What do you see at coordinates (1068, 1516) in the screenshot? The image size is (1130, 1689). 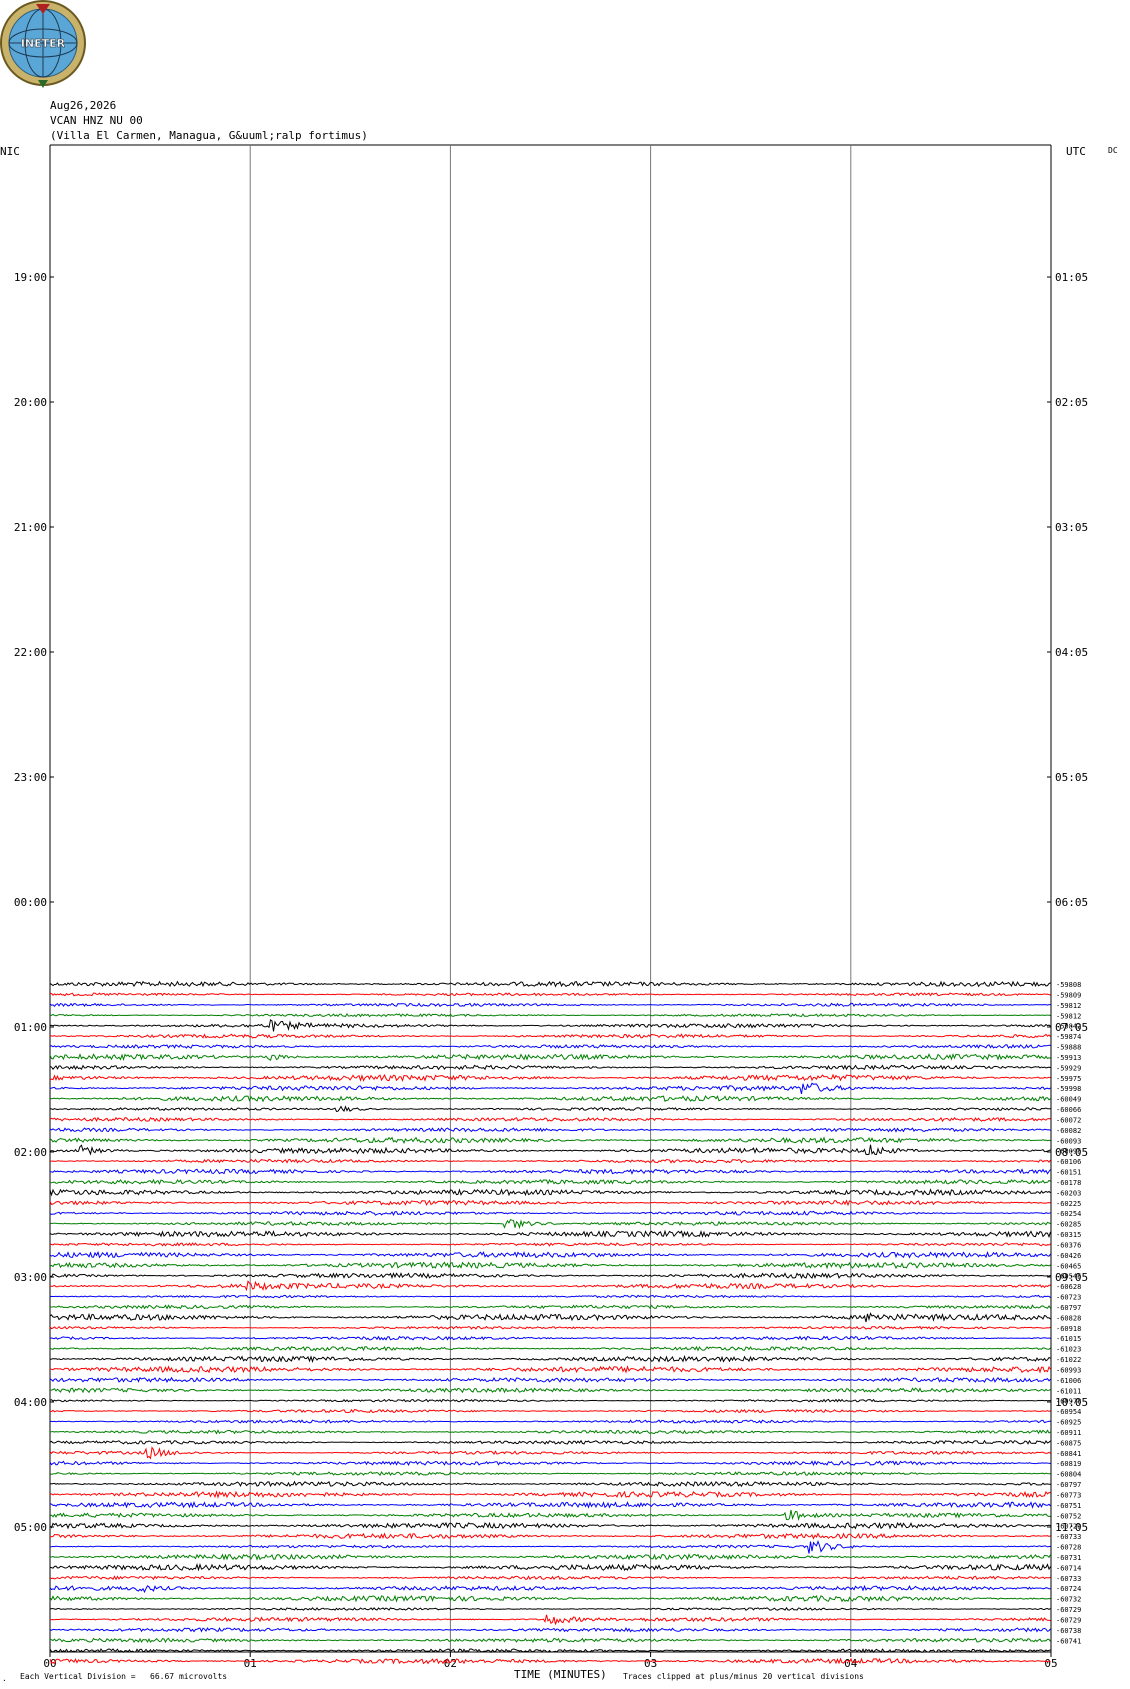 I see `trace-dc-offset: -60752` at bounding box center [1068, 1516].